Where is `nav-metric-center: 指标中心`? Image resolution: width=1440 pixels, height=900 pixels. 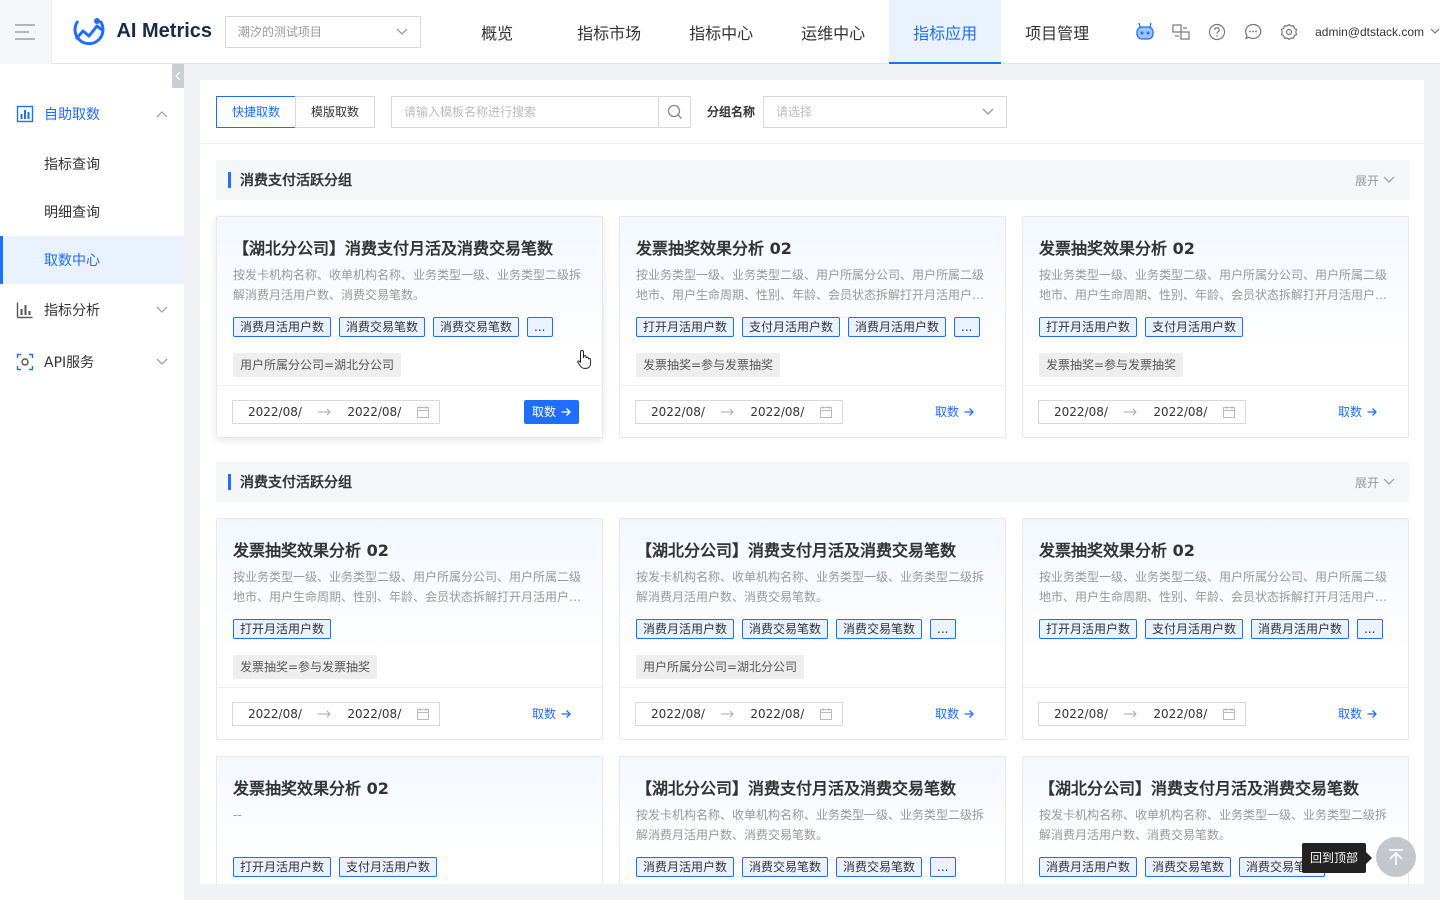
nav-metric-center: 指标中心 is located at coordinates (721, 32).